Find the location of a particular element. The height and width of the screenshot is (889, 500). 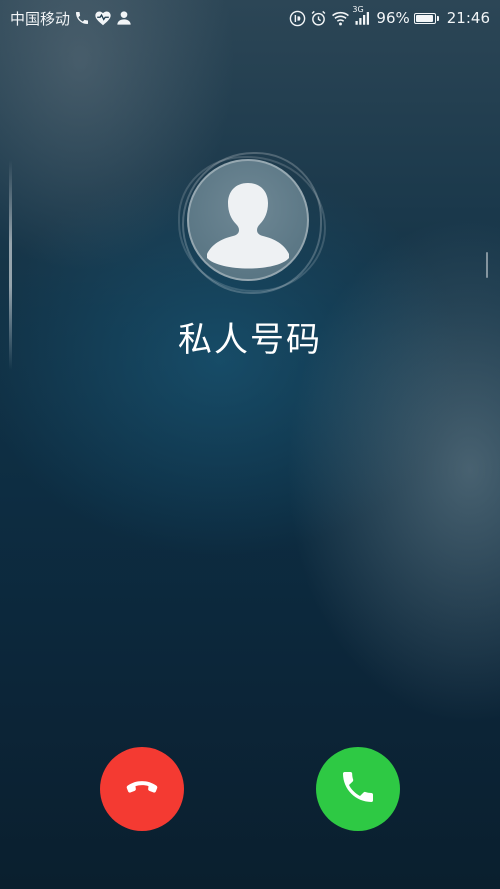

hang-up-icon is located at coordinates (142, 789).